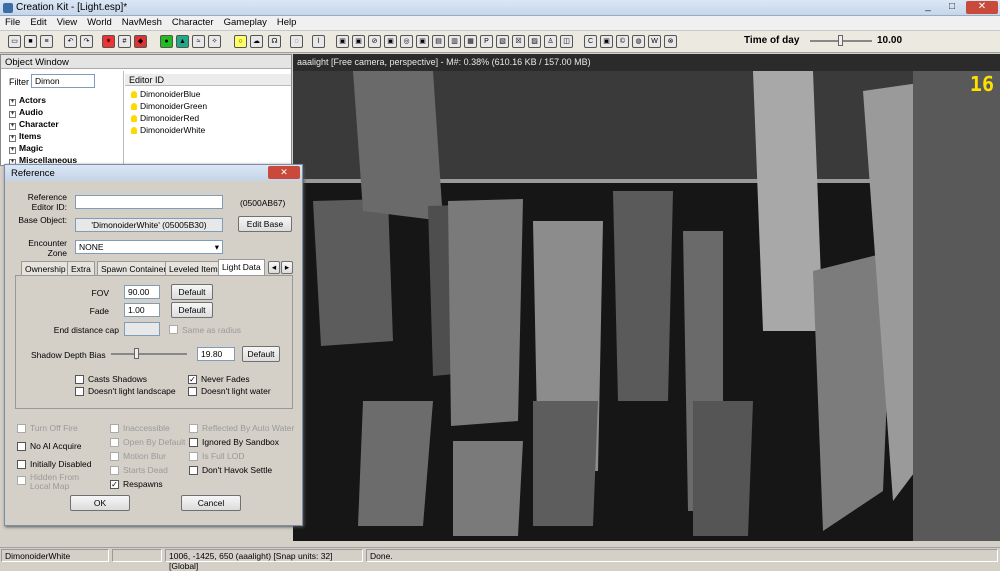 Image resolution: width=1000 pixels, height=571 pixels. What do you see at coordinates (211, 503) in the screenshot?
I see `cancel-button: Cancel` at bounding box center [211, 503].